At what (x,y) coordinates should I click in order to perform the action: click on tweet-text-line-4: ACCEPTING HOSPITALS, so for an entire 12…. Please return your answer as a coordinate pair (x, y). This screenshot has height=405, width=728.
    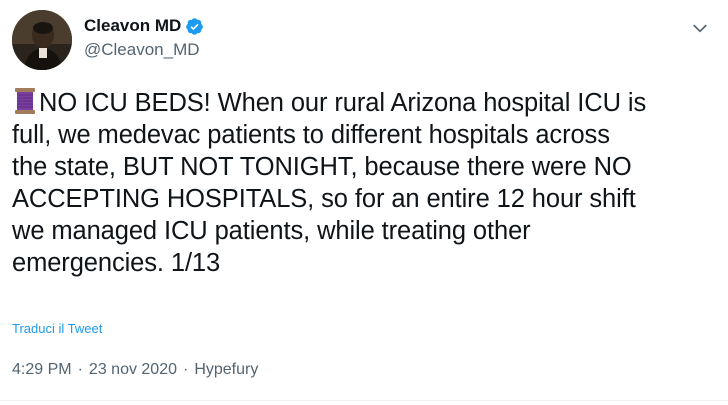
    Looking at the image, I should click on (324, 199).